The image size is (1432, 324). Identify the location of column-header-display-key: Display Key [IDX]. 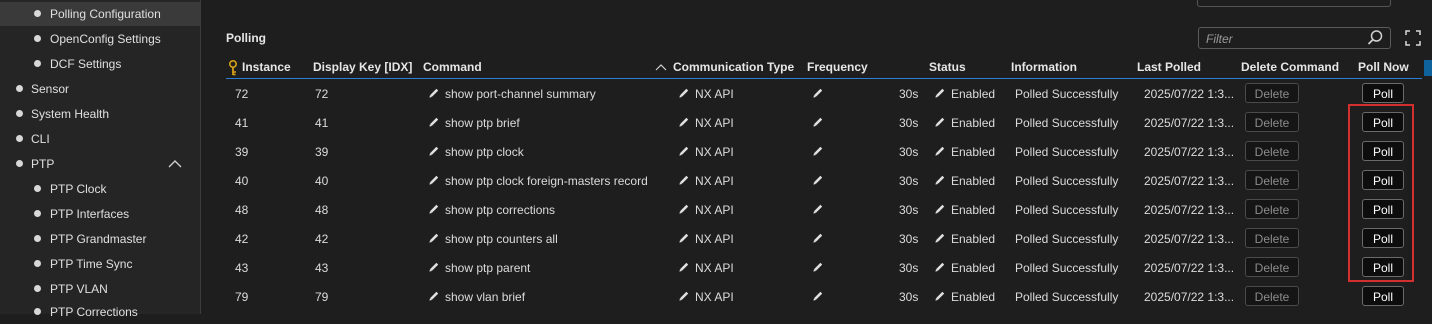
(362, 67).